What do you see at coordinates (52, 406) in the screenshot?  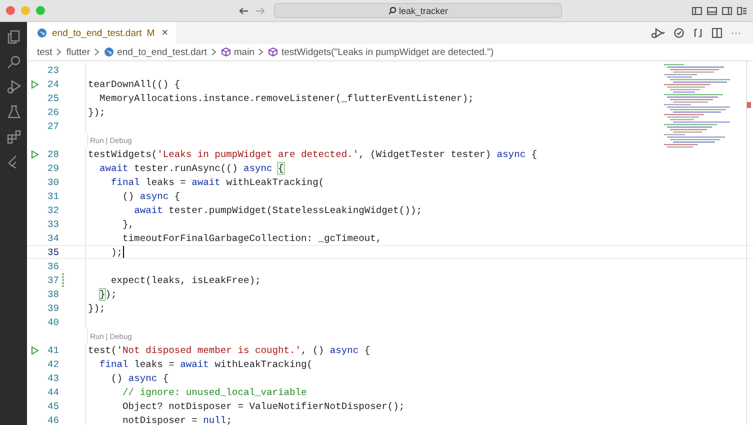 I see `line-number: 45` at bounding box center [52, 406].